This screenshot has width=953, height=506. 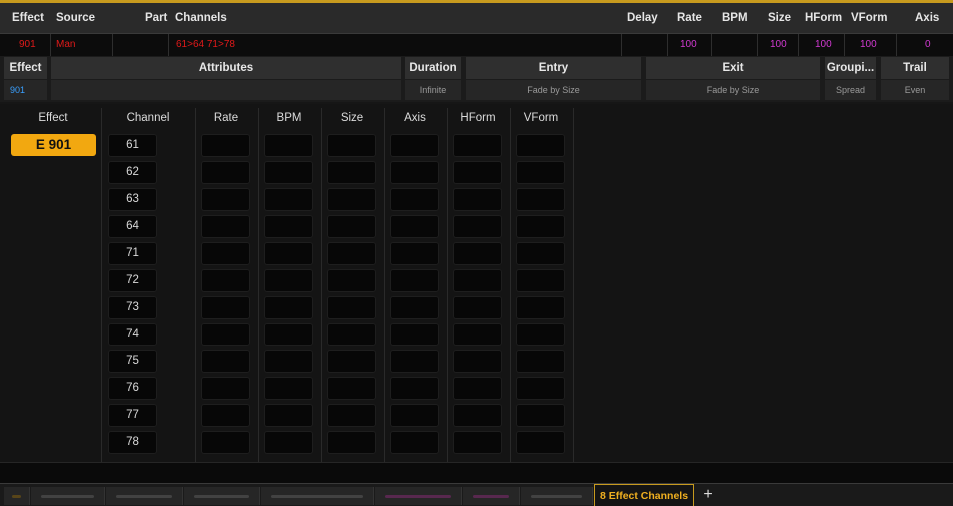 I want to click on add-tab-button: +, so click(x=708, y=495).